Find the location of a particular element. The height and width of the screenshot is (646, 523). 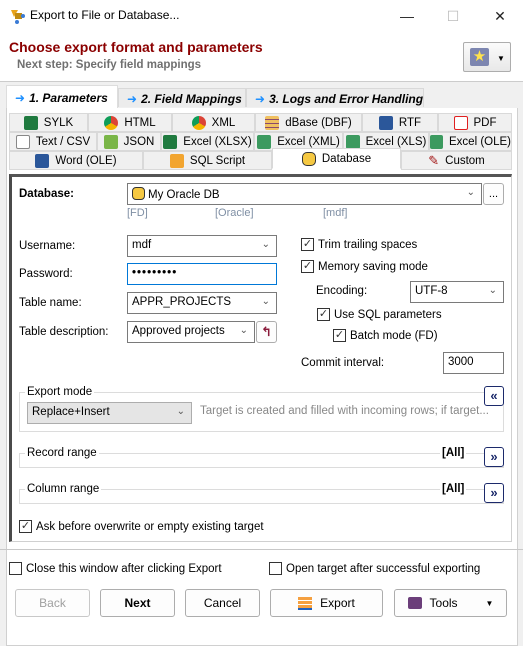

tab-pdf: PDF is located at coordinates (475, 122).